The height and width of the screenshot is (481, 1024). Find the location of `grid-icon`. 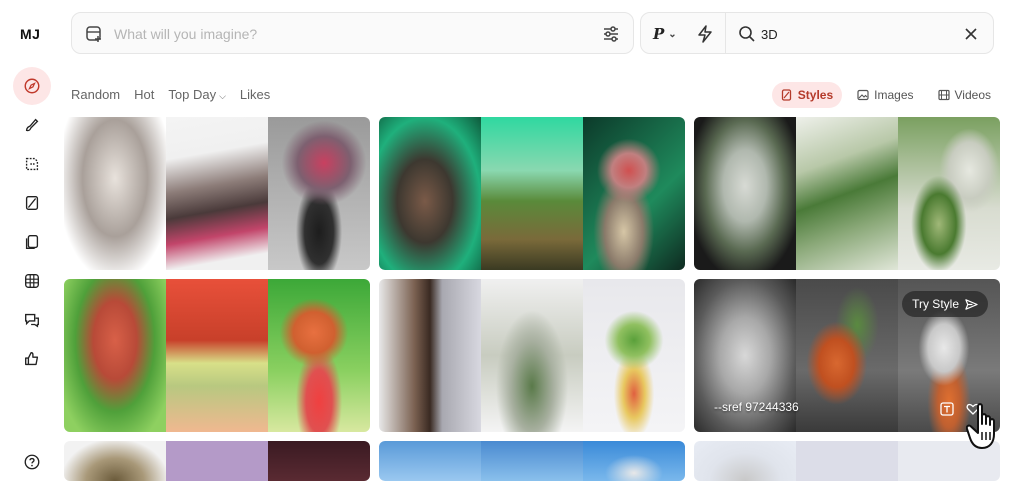

grid-icon is located at coordinates (32, 281).